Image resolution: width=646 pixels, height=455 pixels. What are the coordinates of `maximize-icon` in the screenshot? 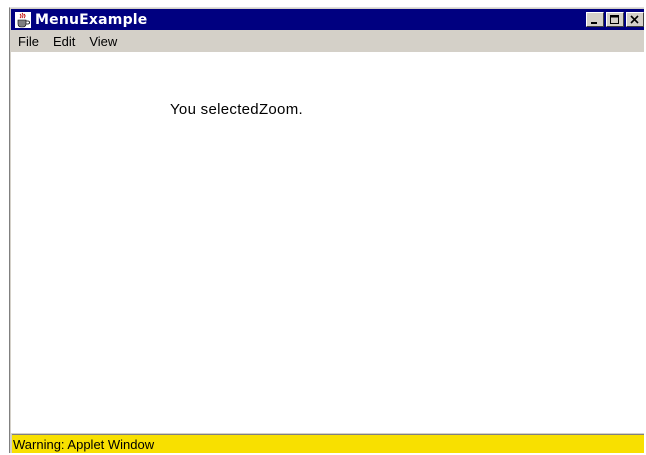 It's located at (614, 19).